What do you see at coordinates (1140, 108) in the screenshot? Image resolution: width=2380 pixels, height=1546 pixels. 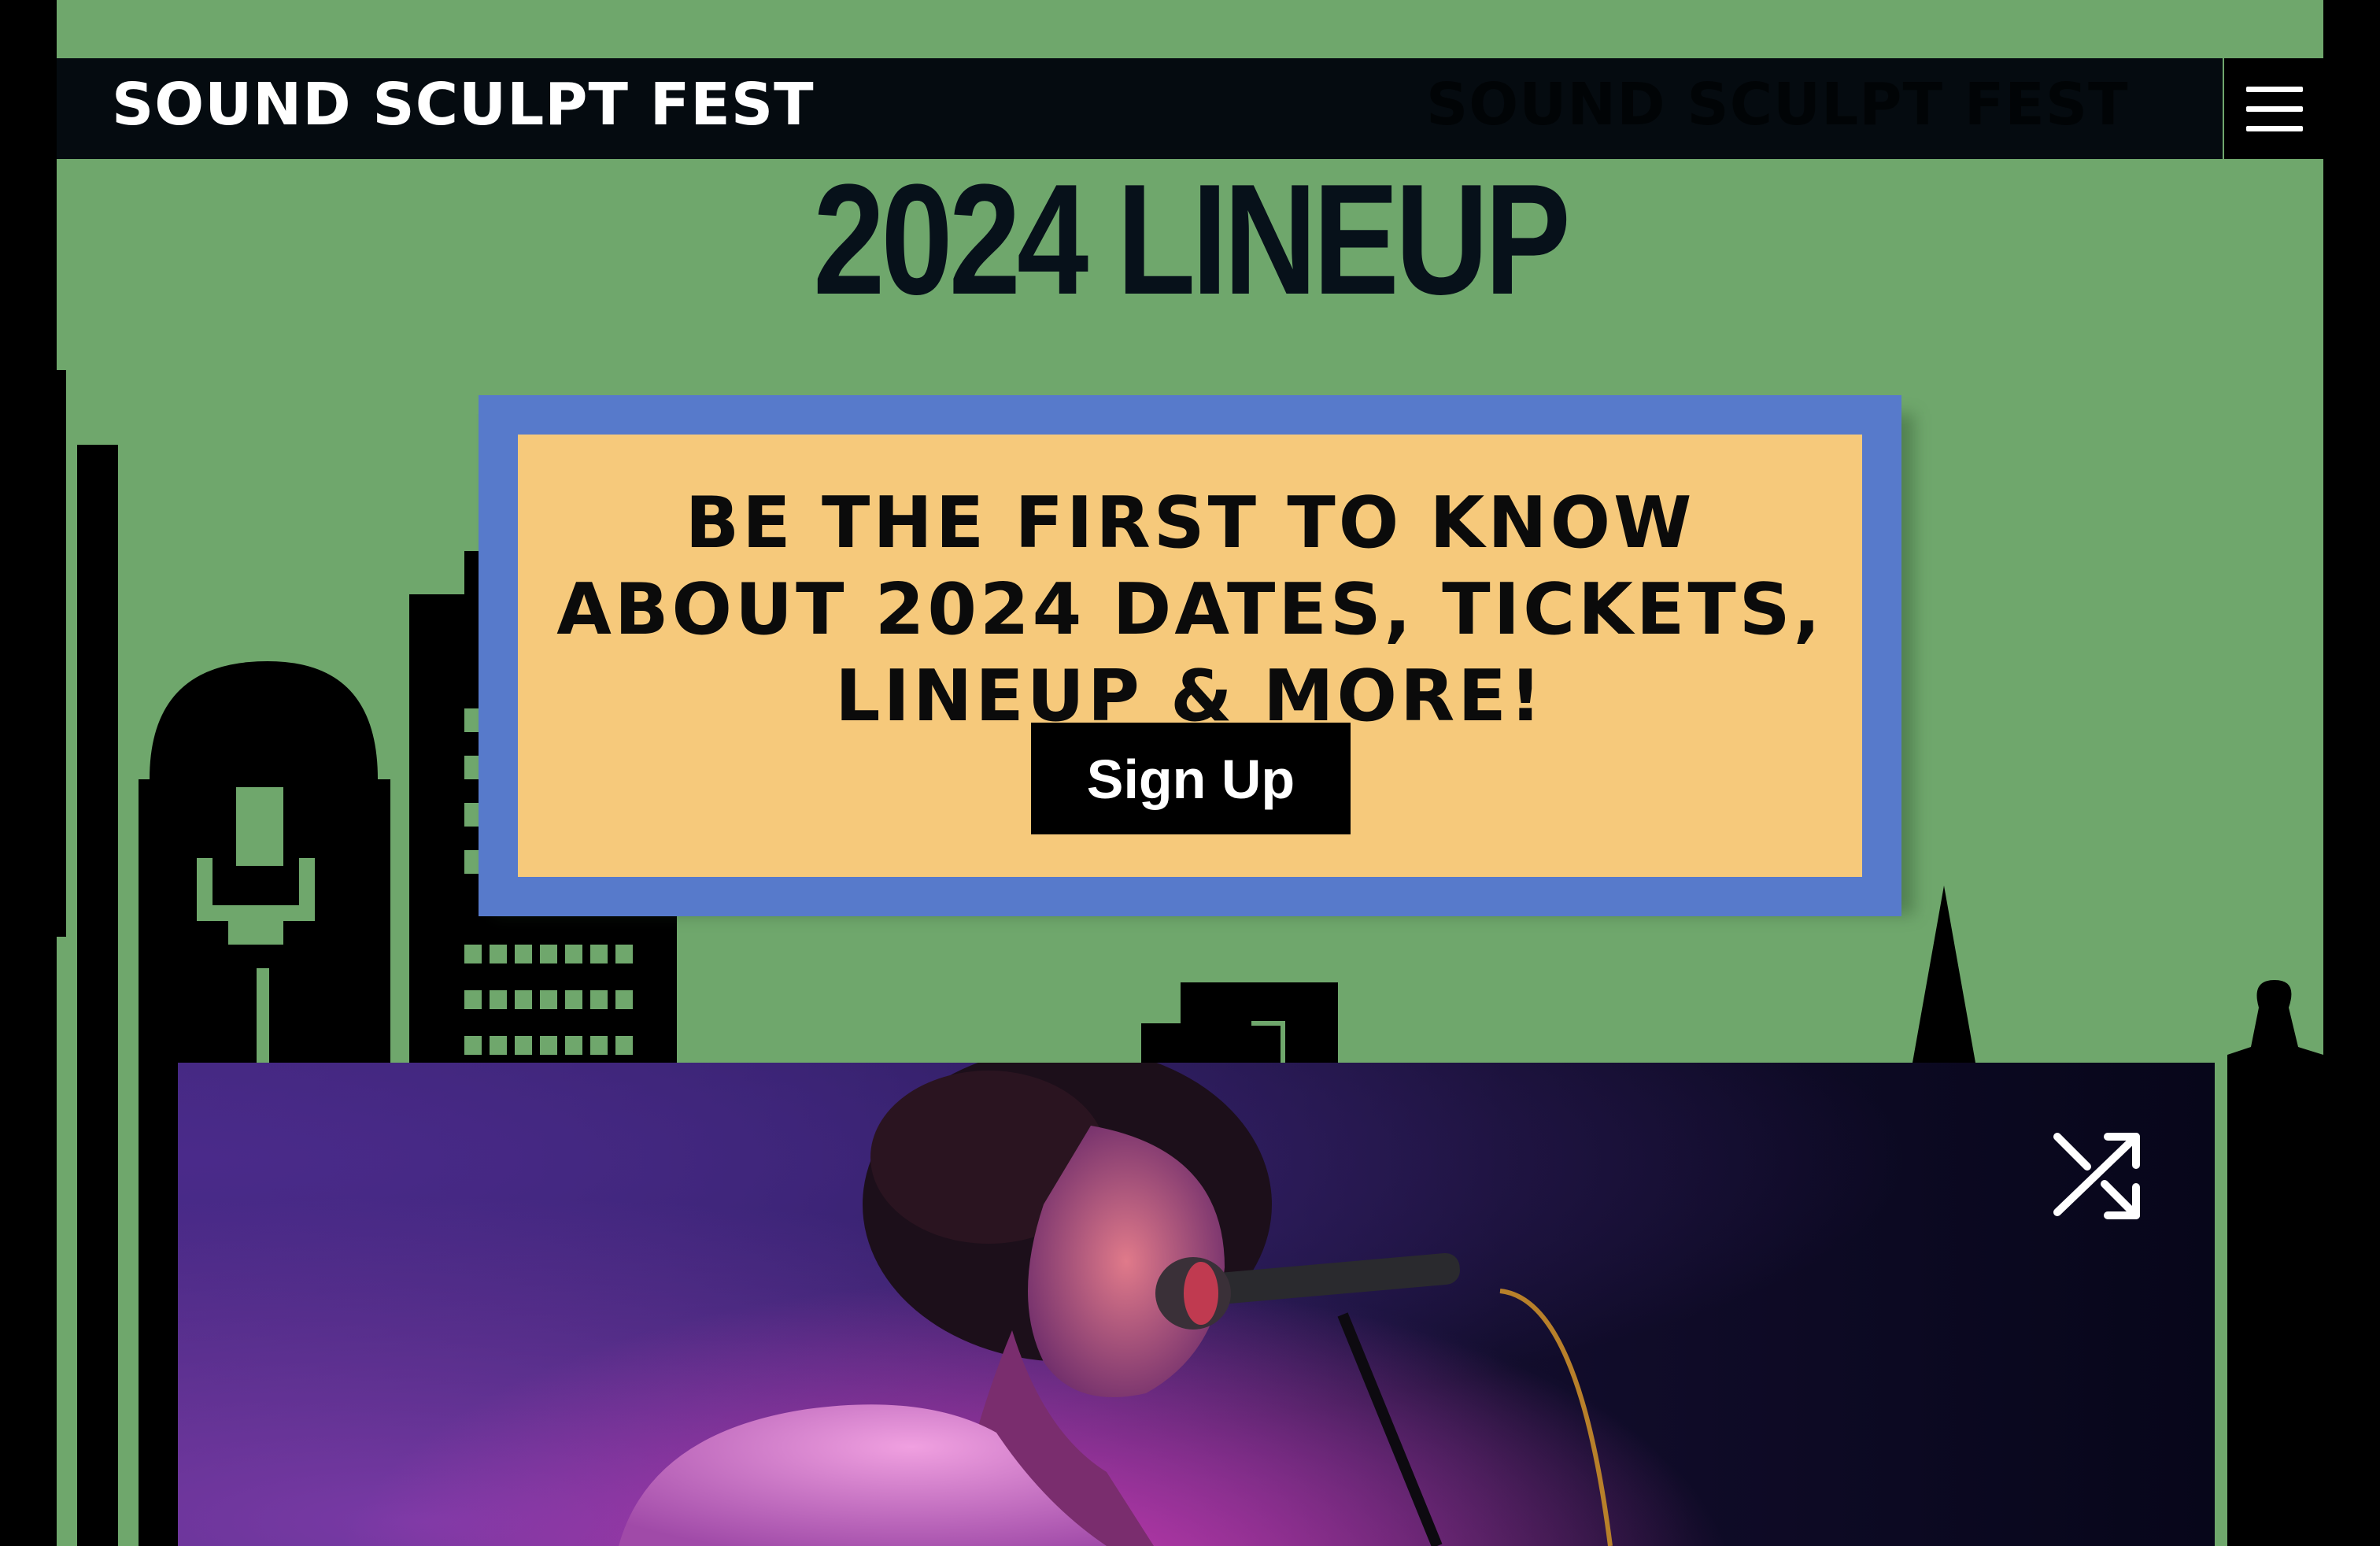 I see `site-header: SOUND SCULPT FEST SOUND SCULPT FEST` at bounding box center [1140, 108].